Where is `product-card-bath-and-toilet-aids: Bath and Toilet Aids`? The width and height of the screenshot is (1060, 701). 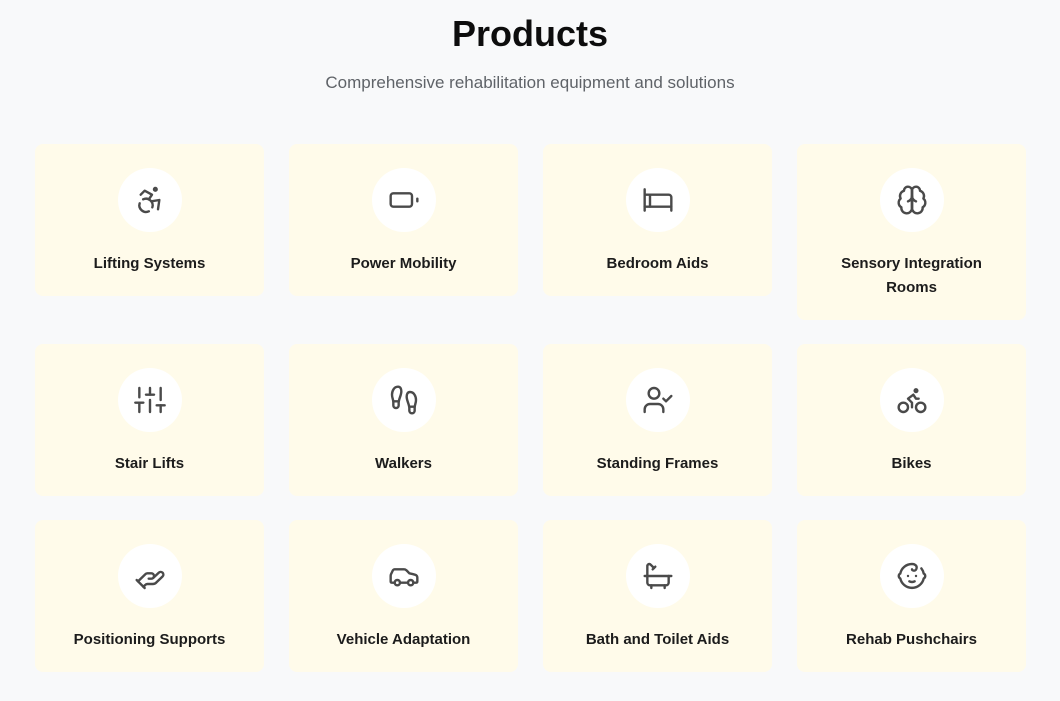
product-card-bath-and-toilet-aids: Bath and Toilet Aids is located at coordinates (657, 596).